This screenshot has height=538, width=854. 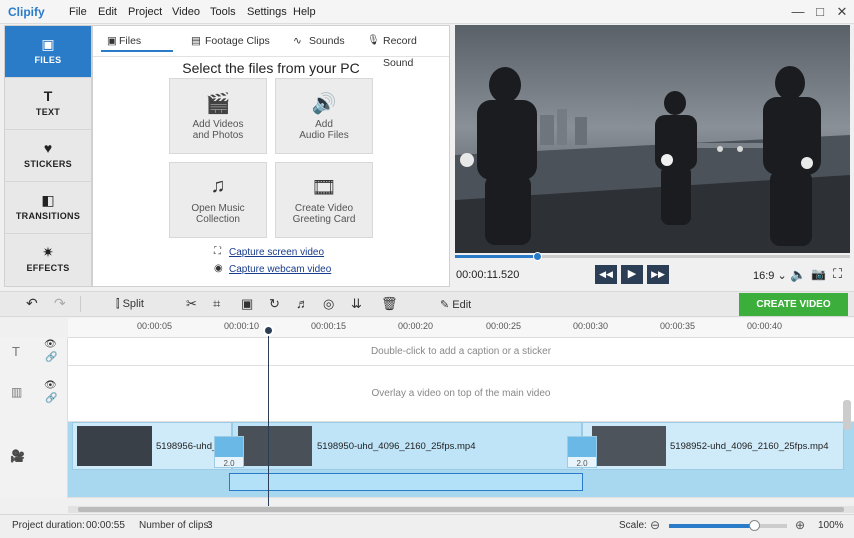 I want to click on ruler-label: 00:00:15, so click(x=329, y=326).